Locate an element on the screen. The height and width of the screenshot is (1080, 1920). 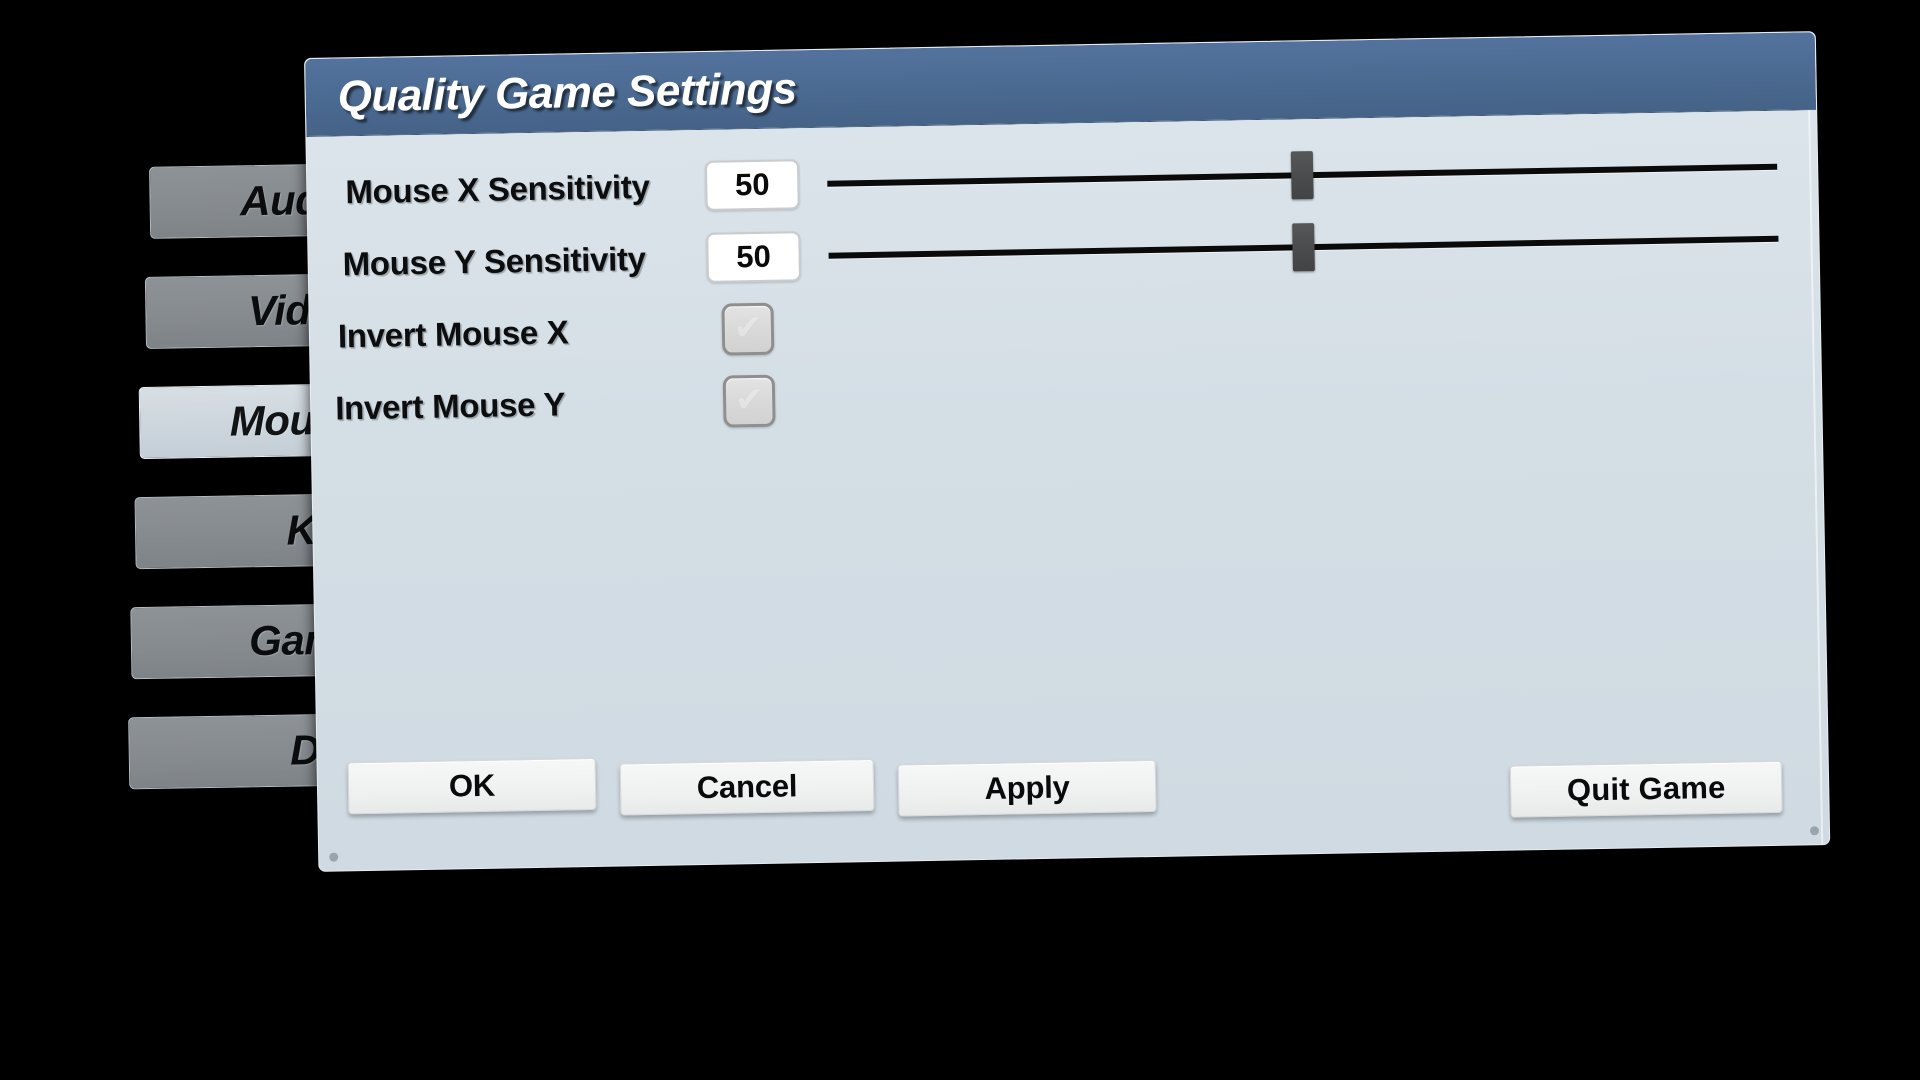
quit-game-button: Quit Game is located at coordinates (1646, 789).